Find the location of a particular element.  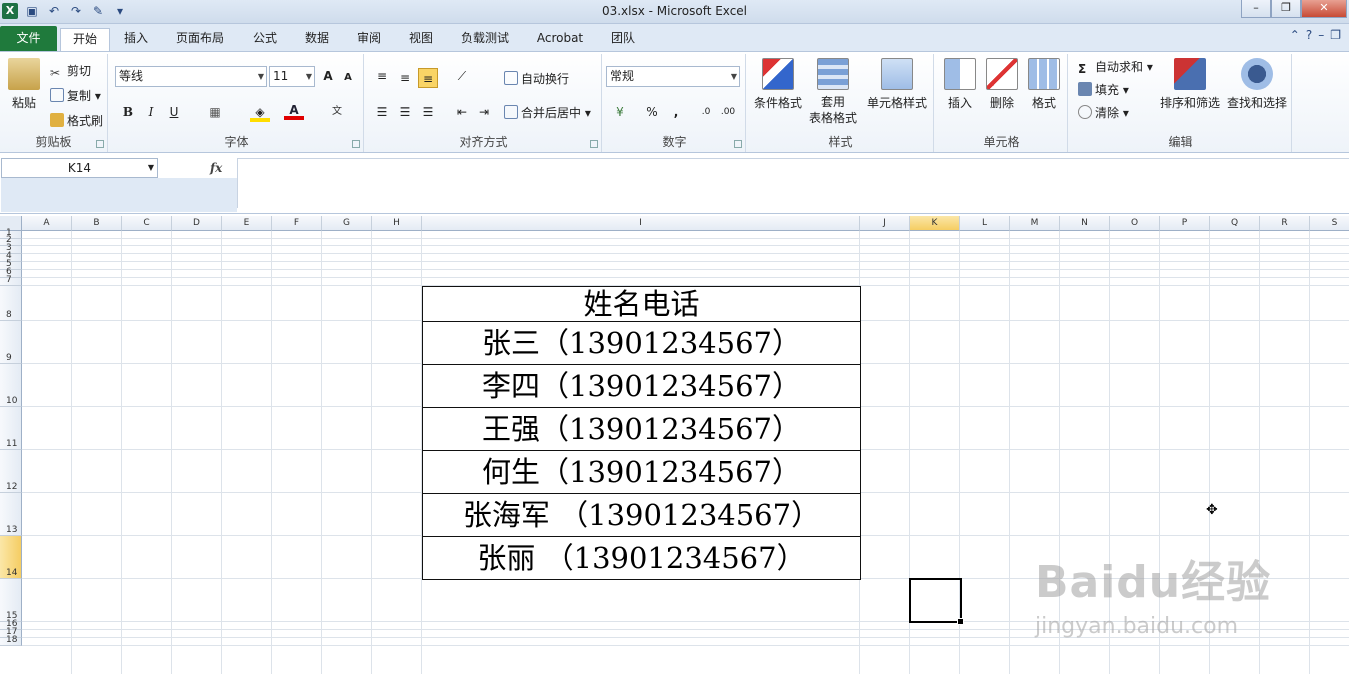

table-cell: 张三（13901234567） is located at coordinates (641, 343).